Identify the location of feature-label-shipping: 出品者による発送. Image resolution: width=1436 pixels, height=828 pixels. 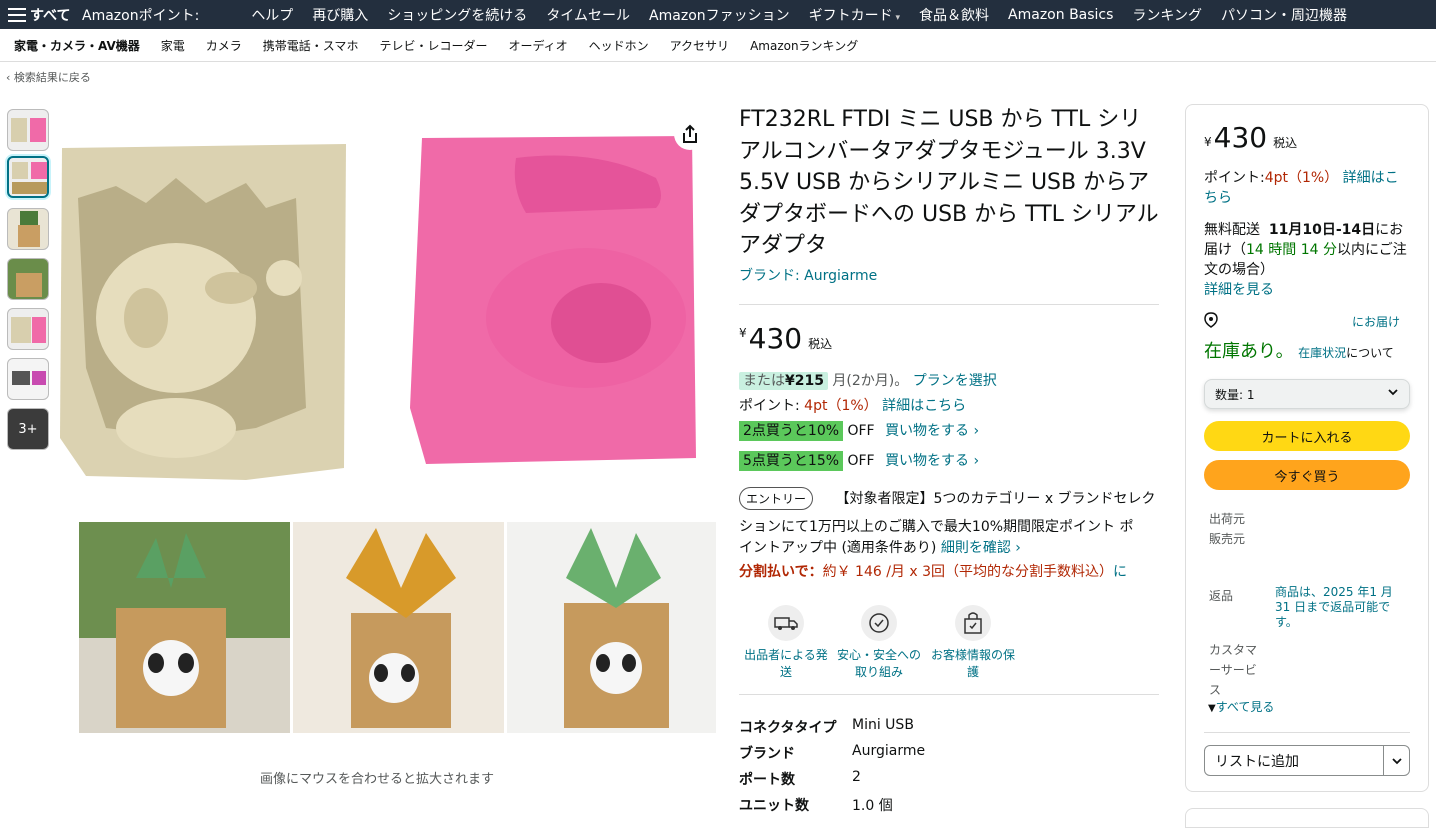
(786, 663).